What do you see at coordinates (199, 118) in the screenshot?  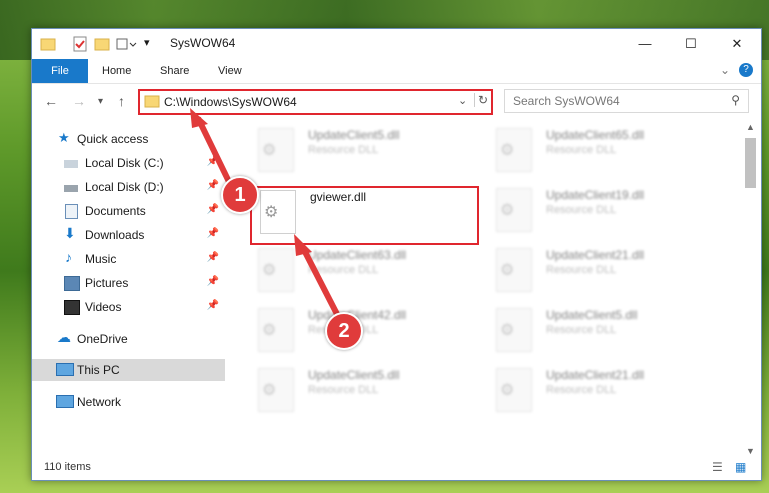 I see `arrow-1-head` at bounding box center [199, 118].